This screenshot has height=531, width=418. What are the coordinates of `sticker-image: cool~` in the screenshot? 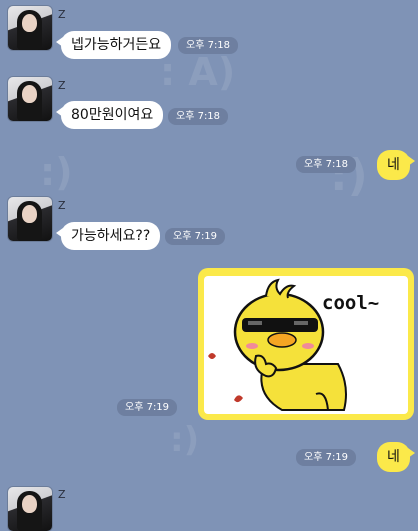 It's located at (306, 345).